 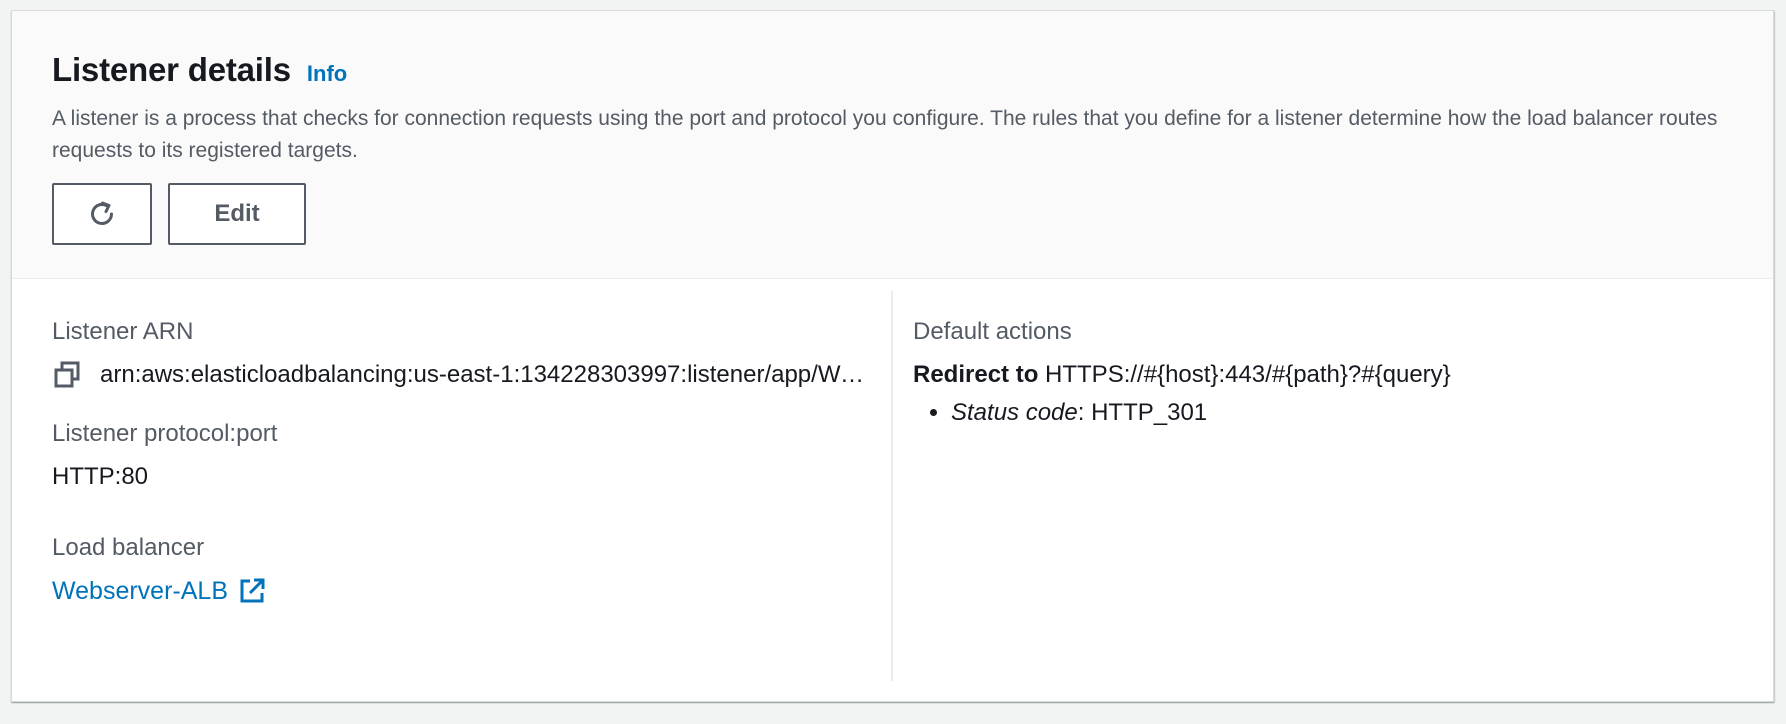 I want to click on page-title: Listener details, so click(x=171, y=69).